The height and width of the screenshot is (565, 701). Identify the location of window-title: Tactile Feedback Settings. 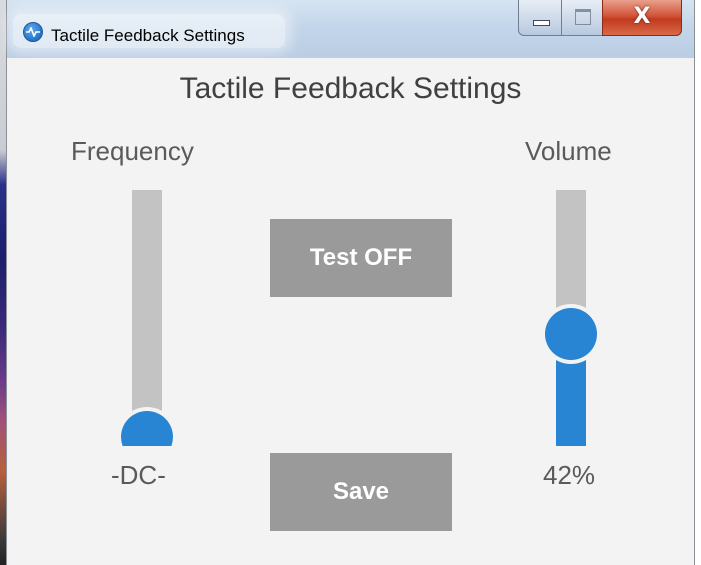
(148, 35).